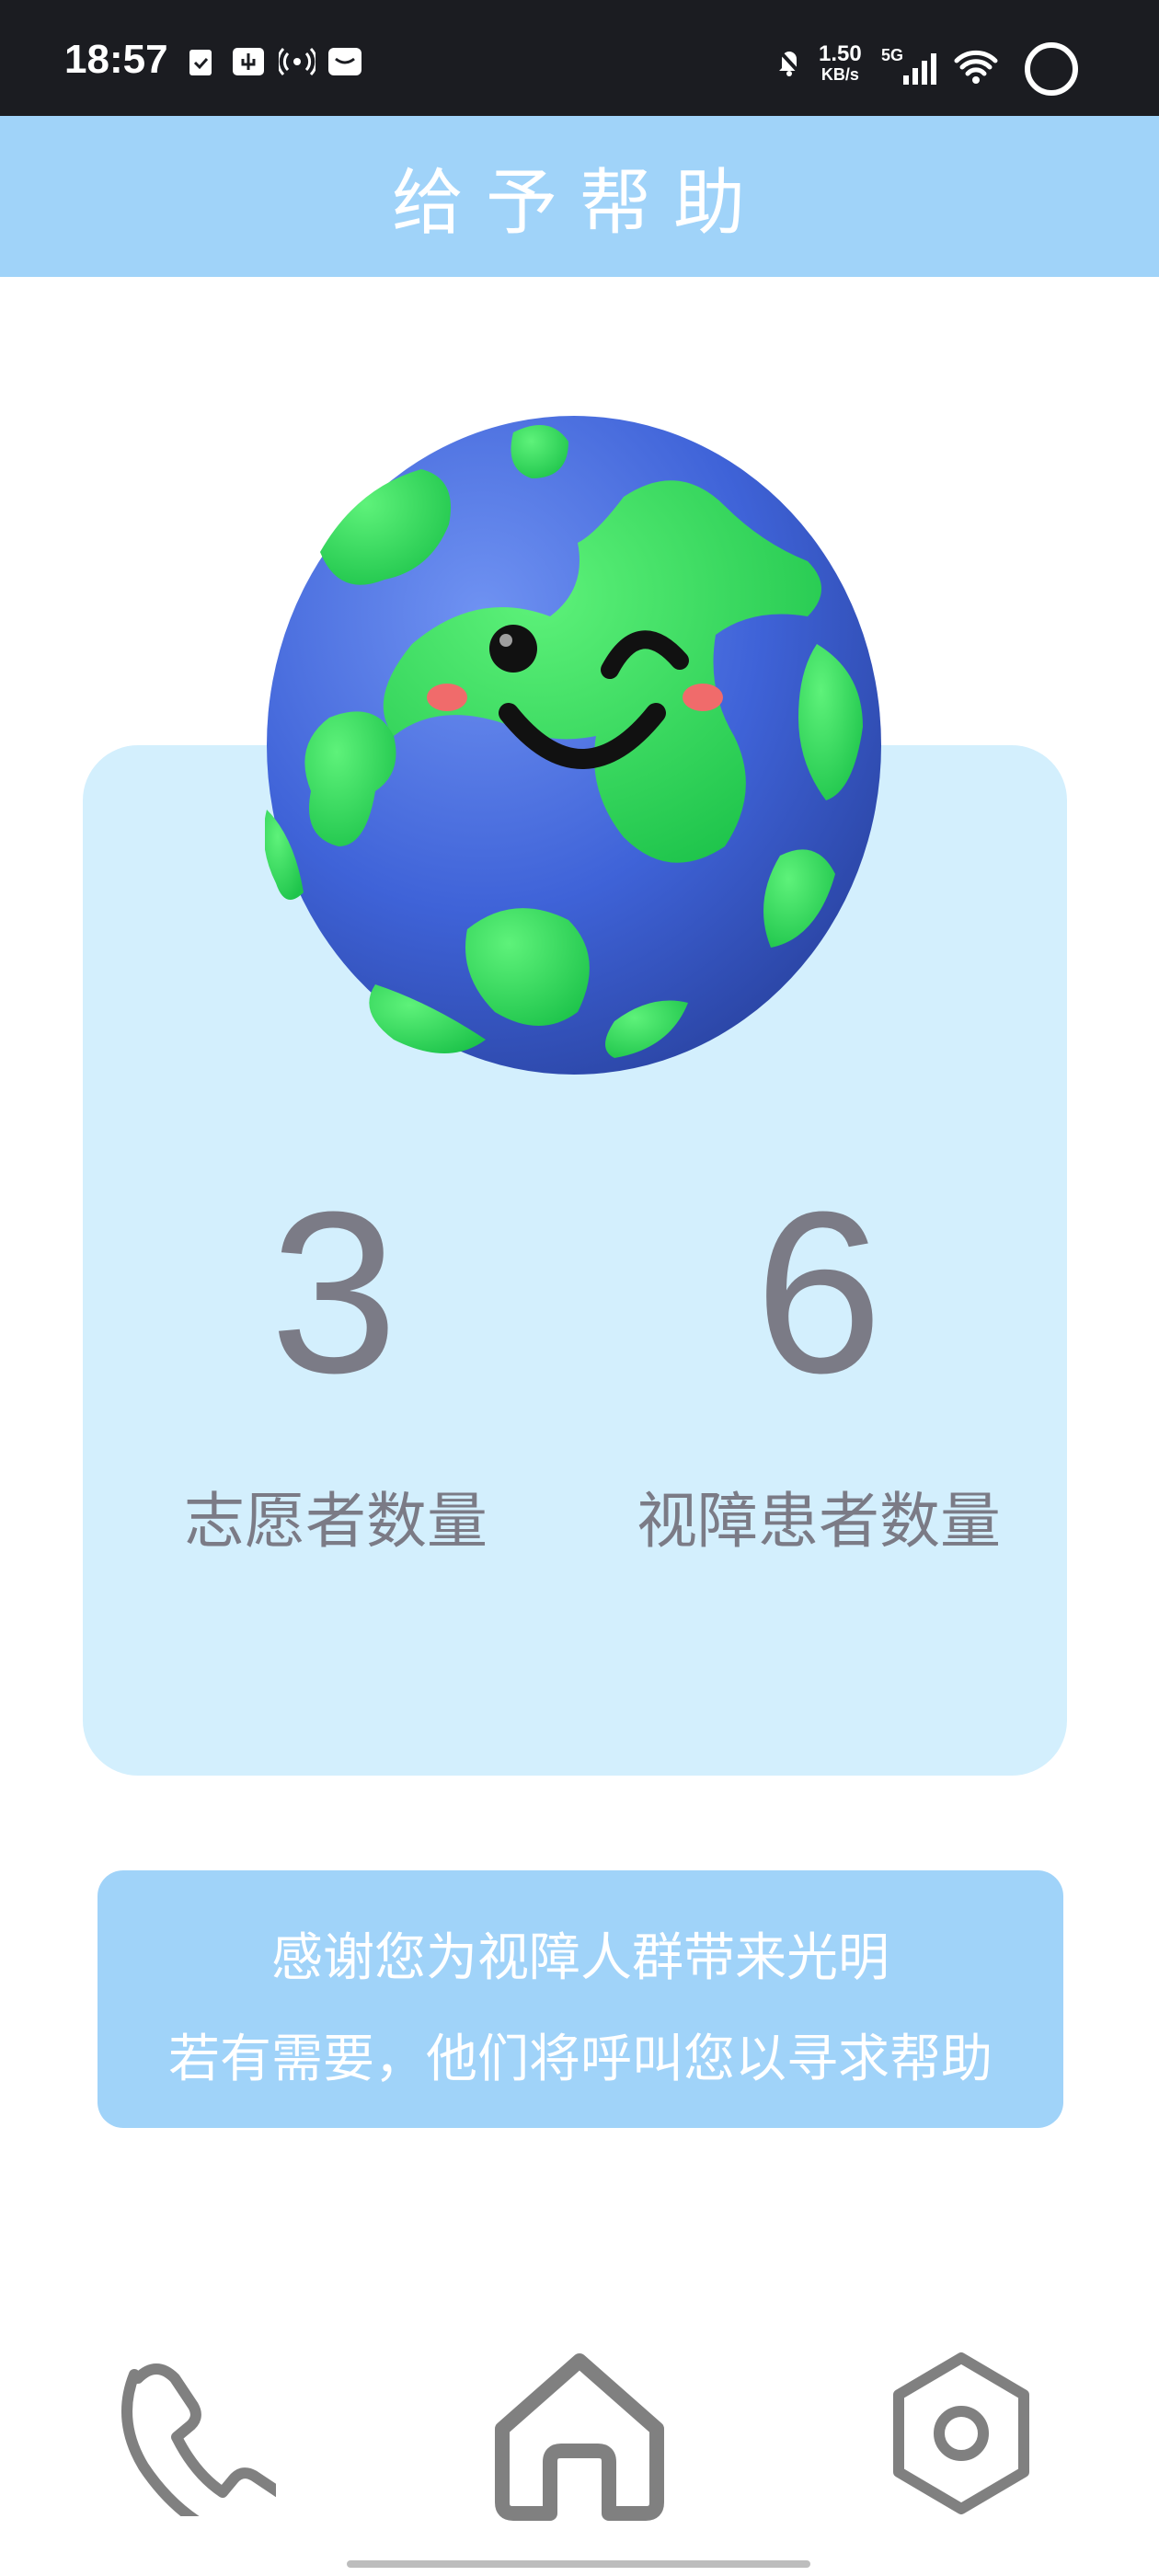 This screenshot has height=2576, width=1159. What do you see at coordinates (580, 1999) in the screenshot?
I see `thanks-banner: 感谢您为视障人群带来光明 若有需要，他们将呼叫您以寻求帮助` at bounding box center [580, 1999].